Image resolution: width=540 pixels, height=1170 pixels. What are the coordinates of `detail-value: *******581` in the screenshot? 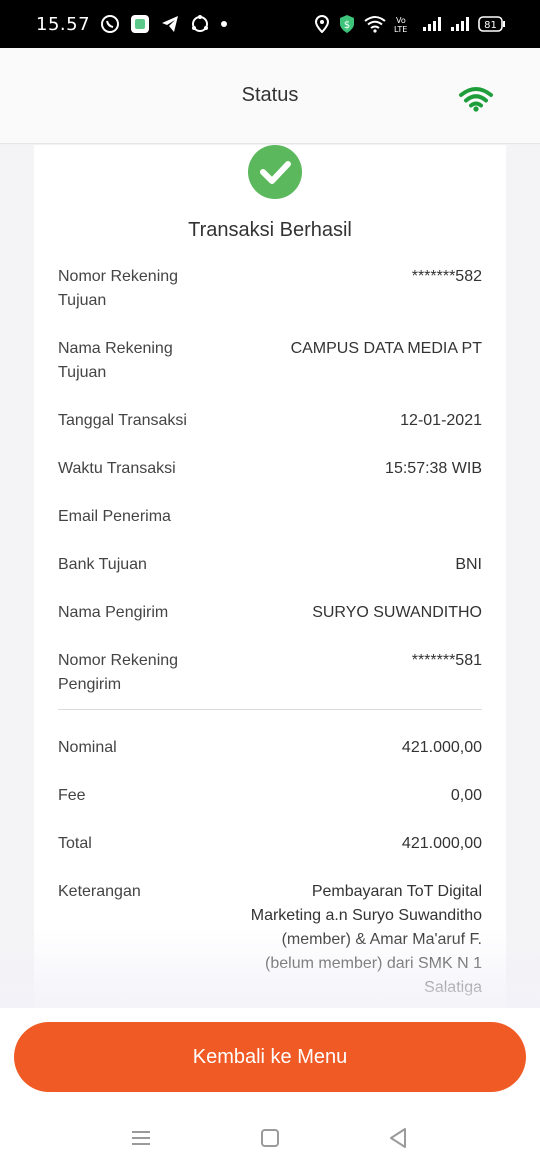 It's located at (446, 660).